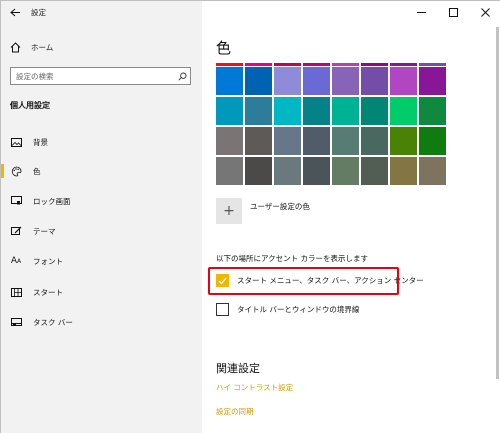 The width and height of the screenshot is (500, 433). Describe the element at coordinates (38, 12) in the screenshot. I see `window-title: 設定` at that location.